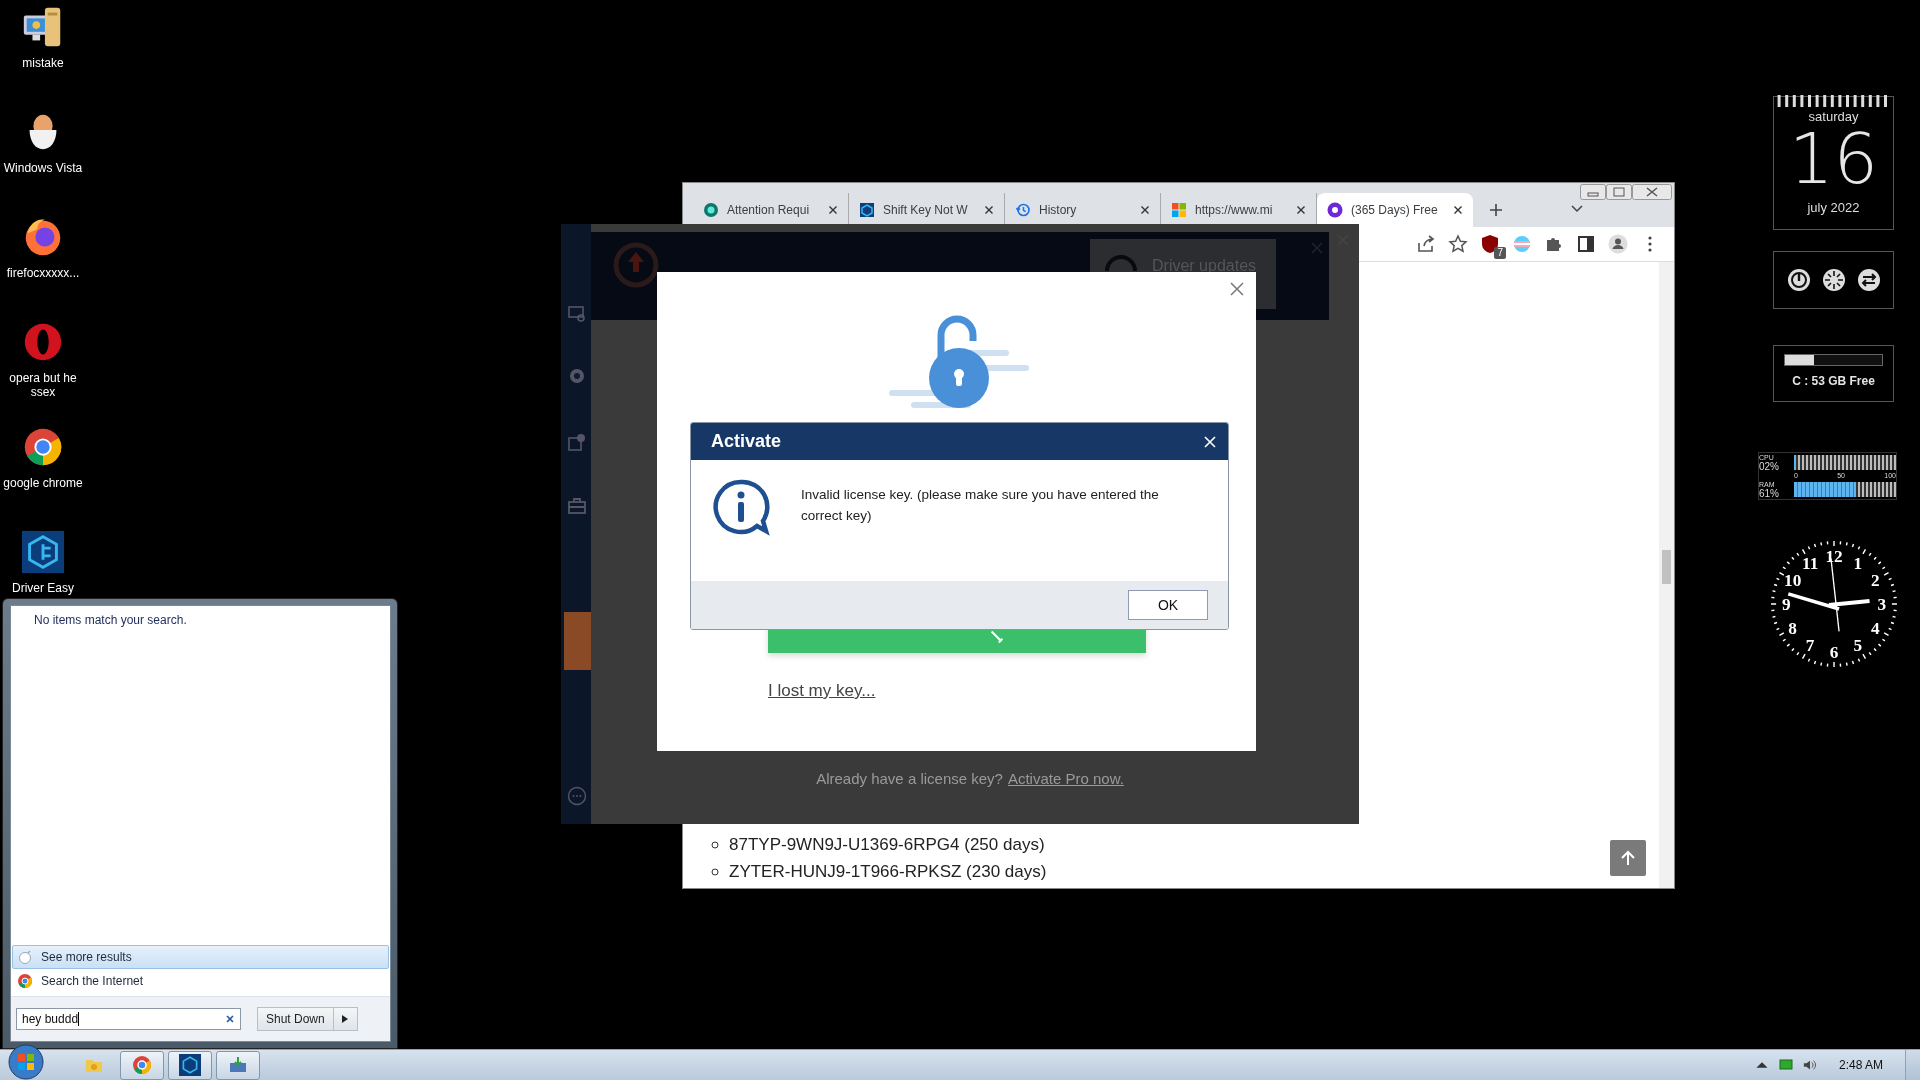 The image size is (1920, 1080). Describe the element at coordinates (577, 442) in the screenshot. I see `info-document-icon` at that location.